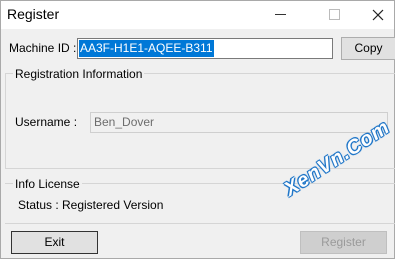 The image size is (395, 259). Describe the element at coordinates (43, 48) in the screenshot. I see `machine-id-label: Machine ID :` at that location.